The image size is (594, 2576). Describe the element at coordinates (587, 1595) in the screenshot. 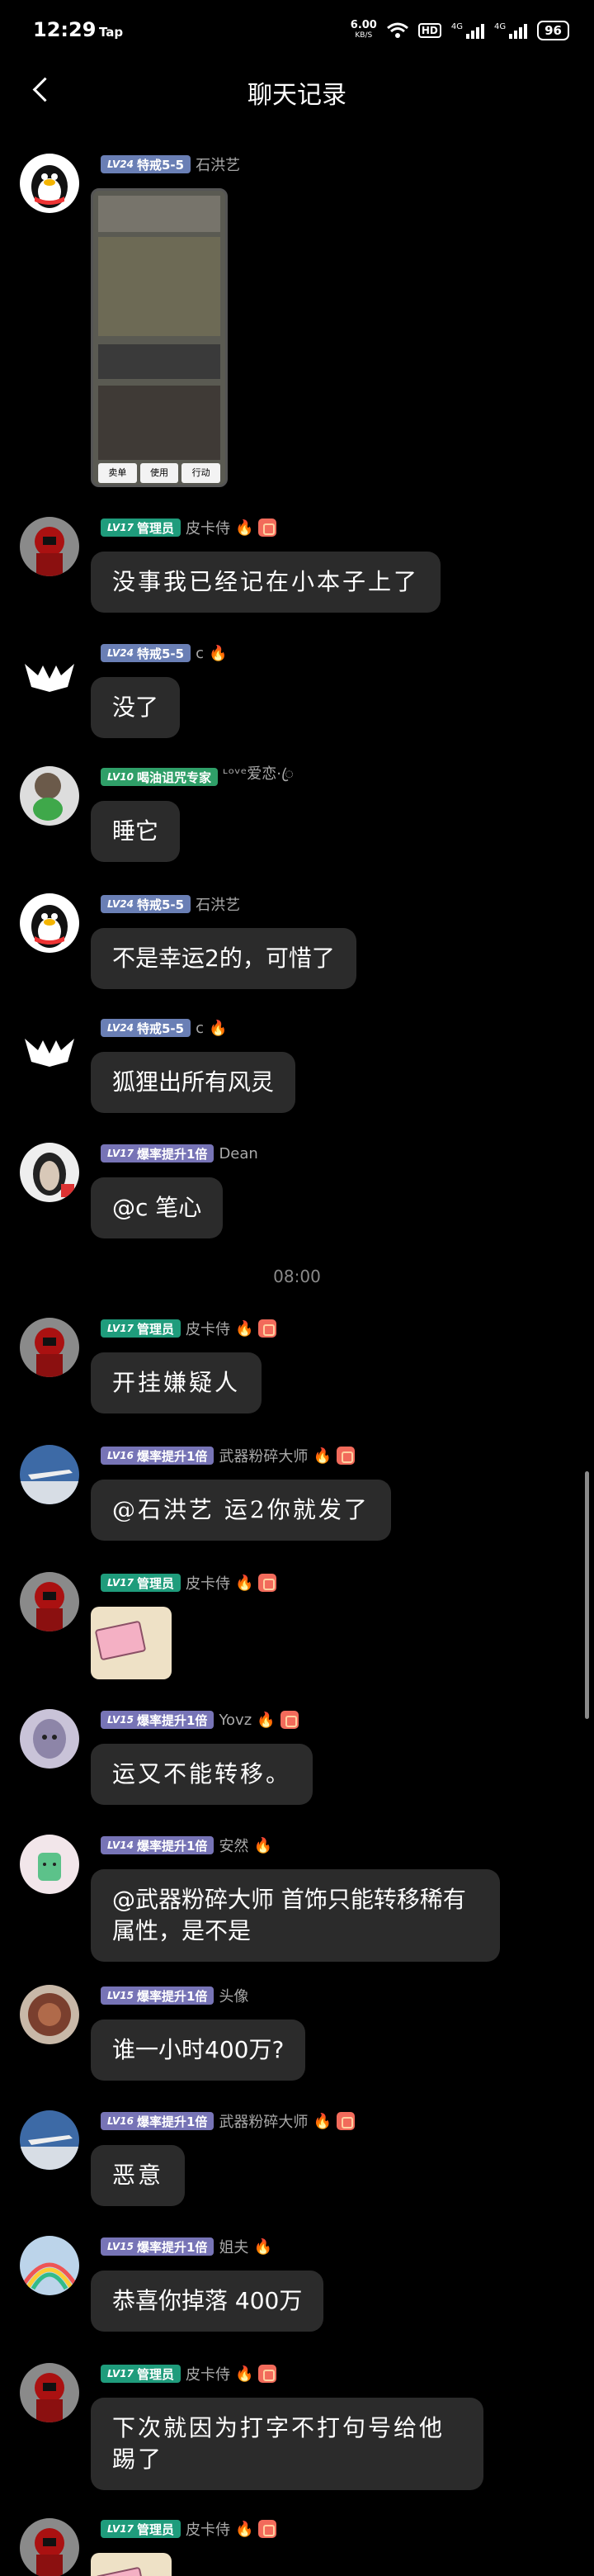

I see `scrollbar` at that location.